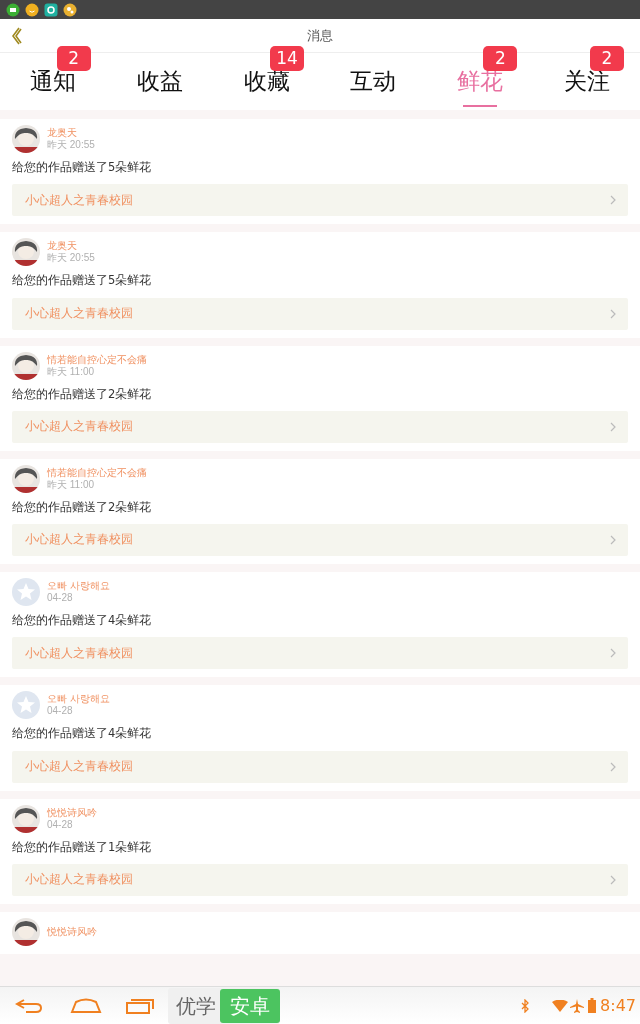 The image size is (640, 1024). Describe the element at coordinates (196, 1006) in the screenshot. I see `app-label: 优学` at that location.